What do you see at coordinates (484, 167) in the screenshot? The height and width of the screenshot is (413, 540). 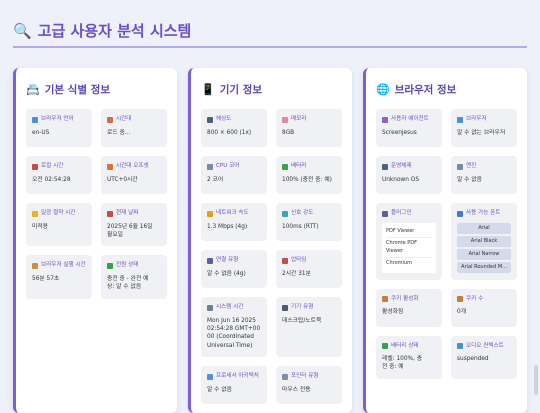 I see `info-card-label: 엔진` at bounding box center [484, 167].